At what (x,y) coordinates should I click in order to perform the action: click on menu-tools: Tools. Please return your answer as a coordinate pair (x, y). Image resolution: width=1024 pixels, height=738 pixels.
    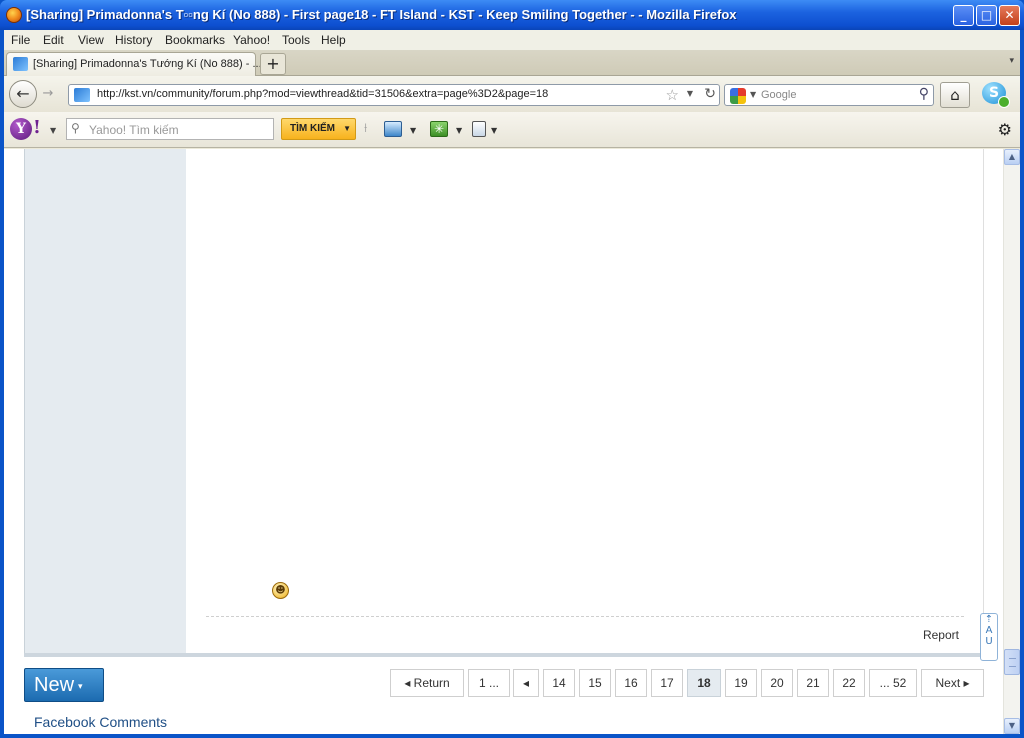
    Looking at the image, I should click on (296, 40).